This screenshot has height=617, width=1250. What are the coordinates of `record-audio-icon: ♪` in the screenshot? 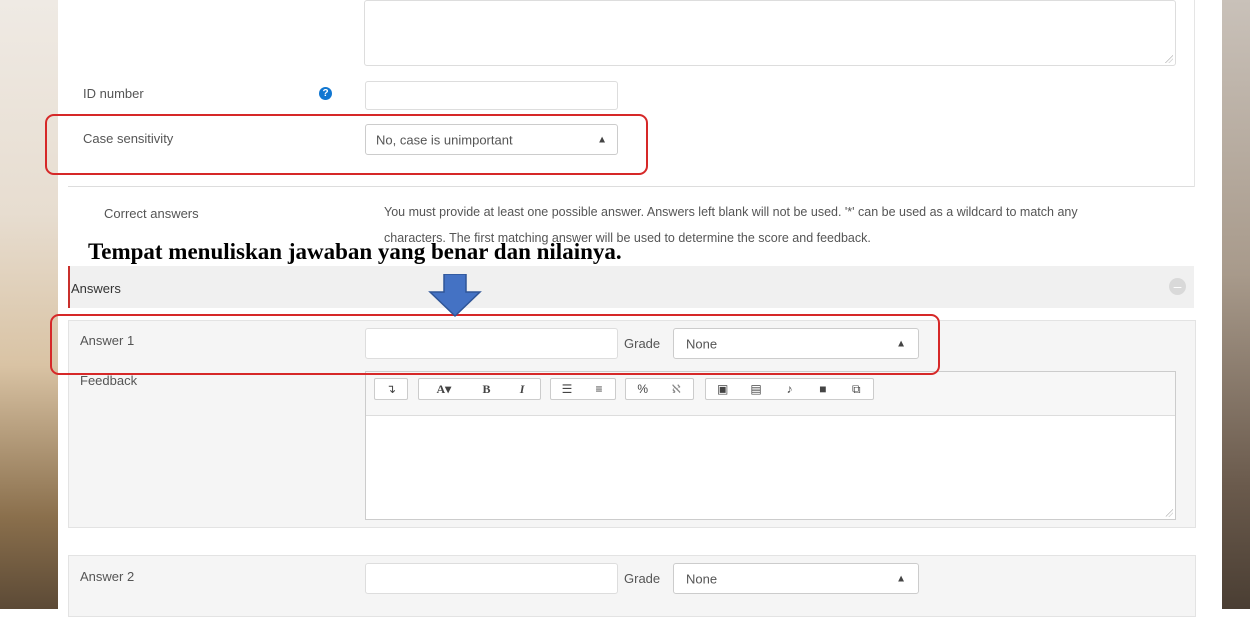 It's located at (789, 389).